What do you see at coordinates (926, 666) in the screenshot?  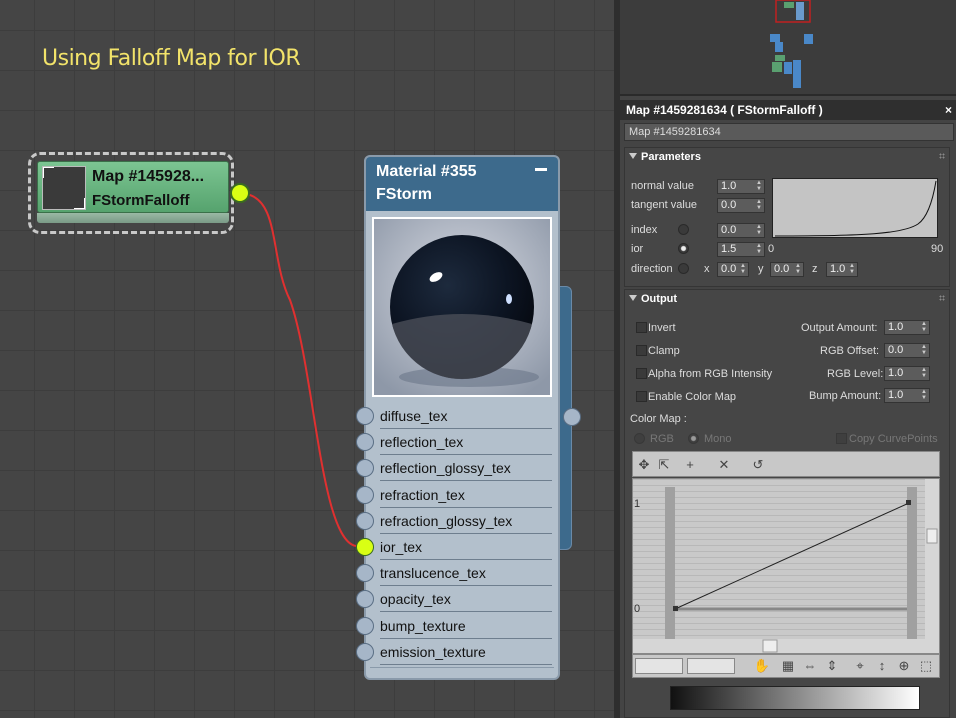 I see `zoom-region-box-icon: ⬚` at bounding box center [926, 666].